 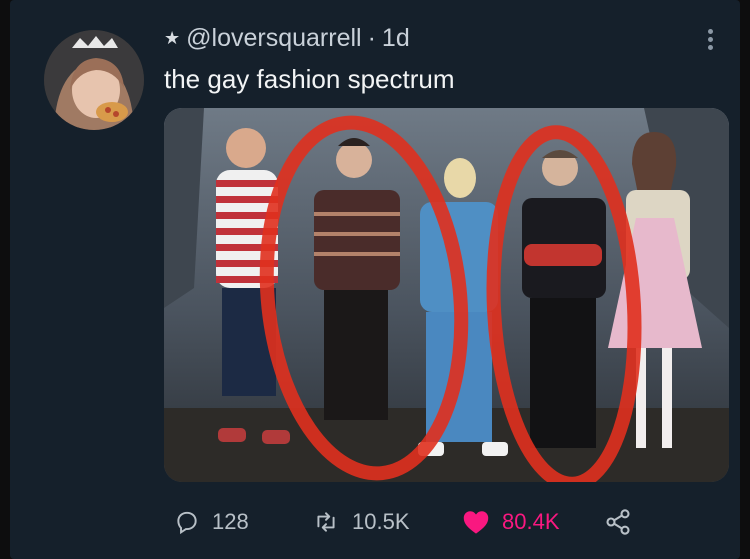 What do you see at coordinates (326, 522) in the screenshot?
I see `retweet-icon` at bounding box center [326, 522].